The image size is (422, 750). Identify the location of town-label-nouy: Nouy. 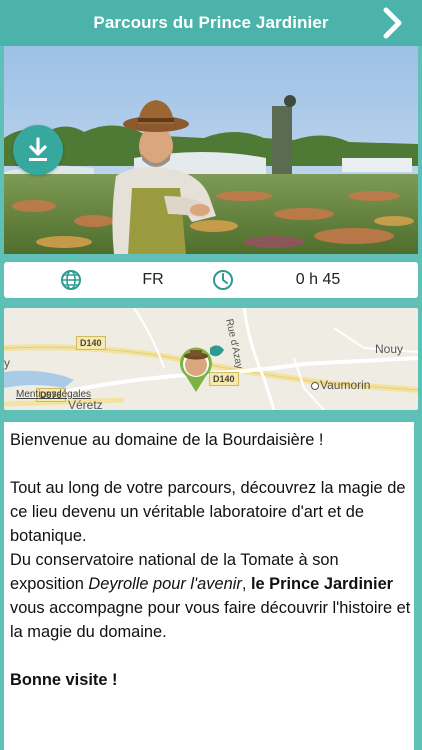
(389, 349).